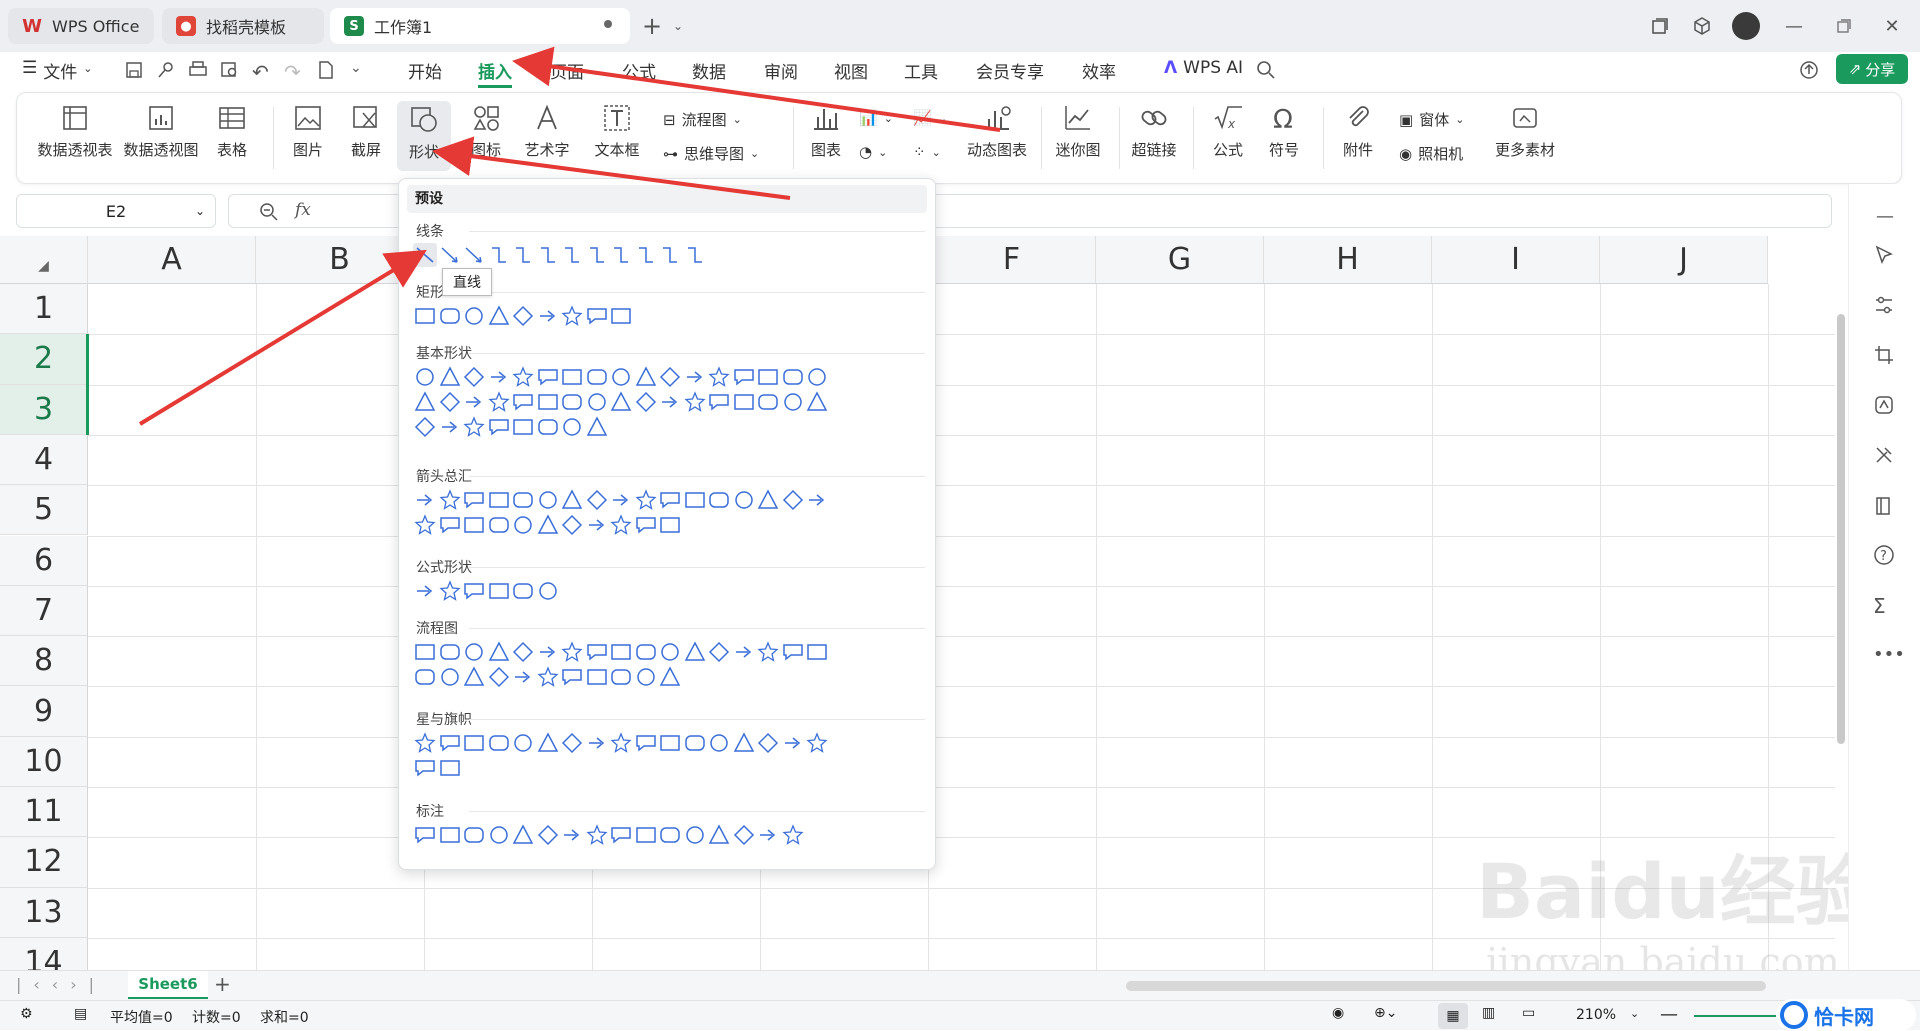  What do you see at coordinates (366, 130) in the screenshot?
I see `screenshot-button: 截屏` at bounding box center [366, 130].